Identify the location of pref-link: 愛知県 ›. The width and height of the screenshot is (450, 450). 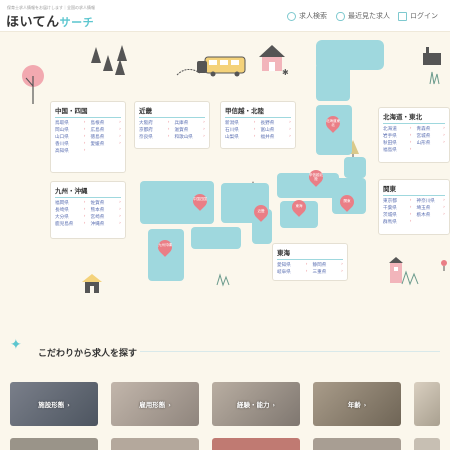
(292, 265).